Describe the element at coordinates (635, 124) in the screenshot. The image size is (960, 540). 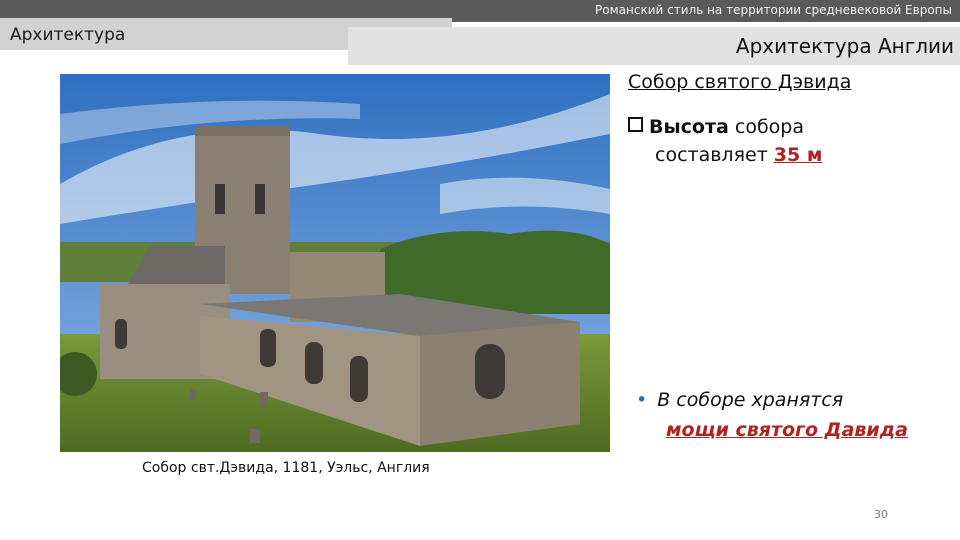
I see `checkbox-bullet-icon` at that location.